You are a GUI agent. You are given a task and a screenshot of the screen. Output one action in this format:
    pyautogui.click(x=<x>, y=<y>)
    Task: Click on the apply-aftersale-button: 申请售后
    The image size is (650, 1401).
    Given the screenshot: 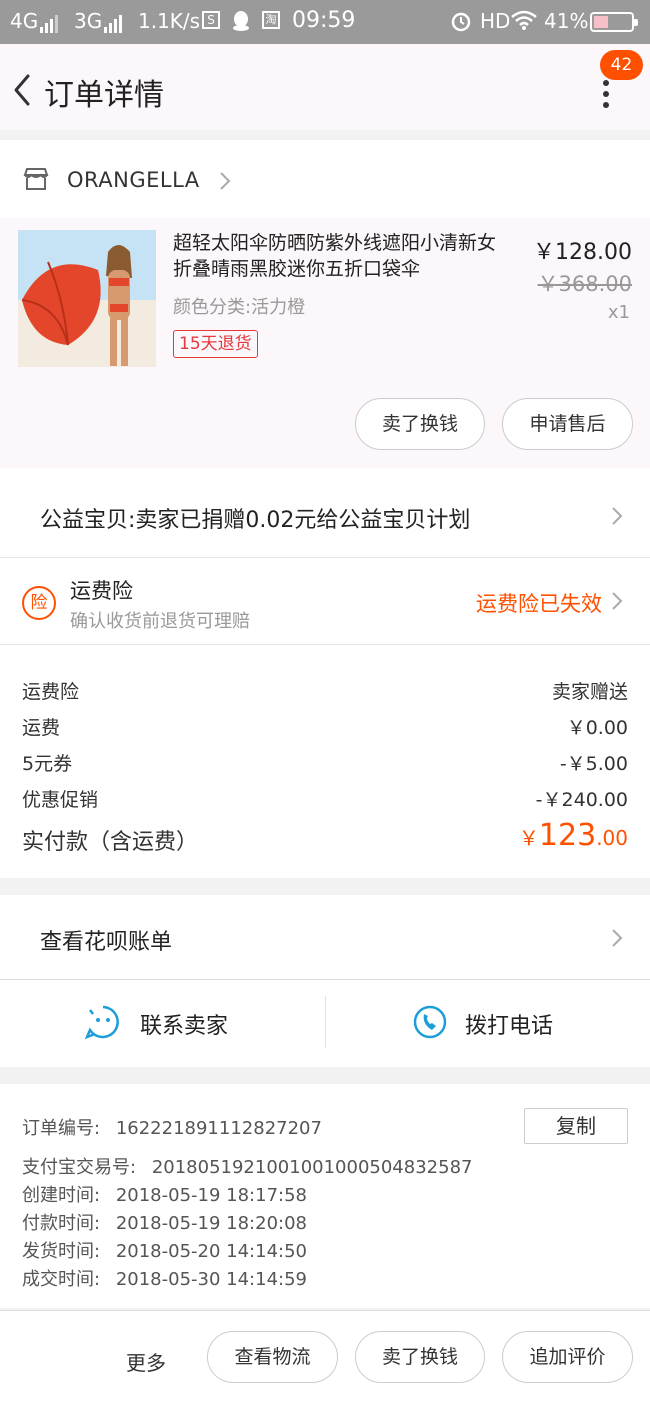 What is the action you would take?
    pyautogui.click(x=567, y=424)
    